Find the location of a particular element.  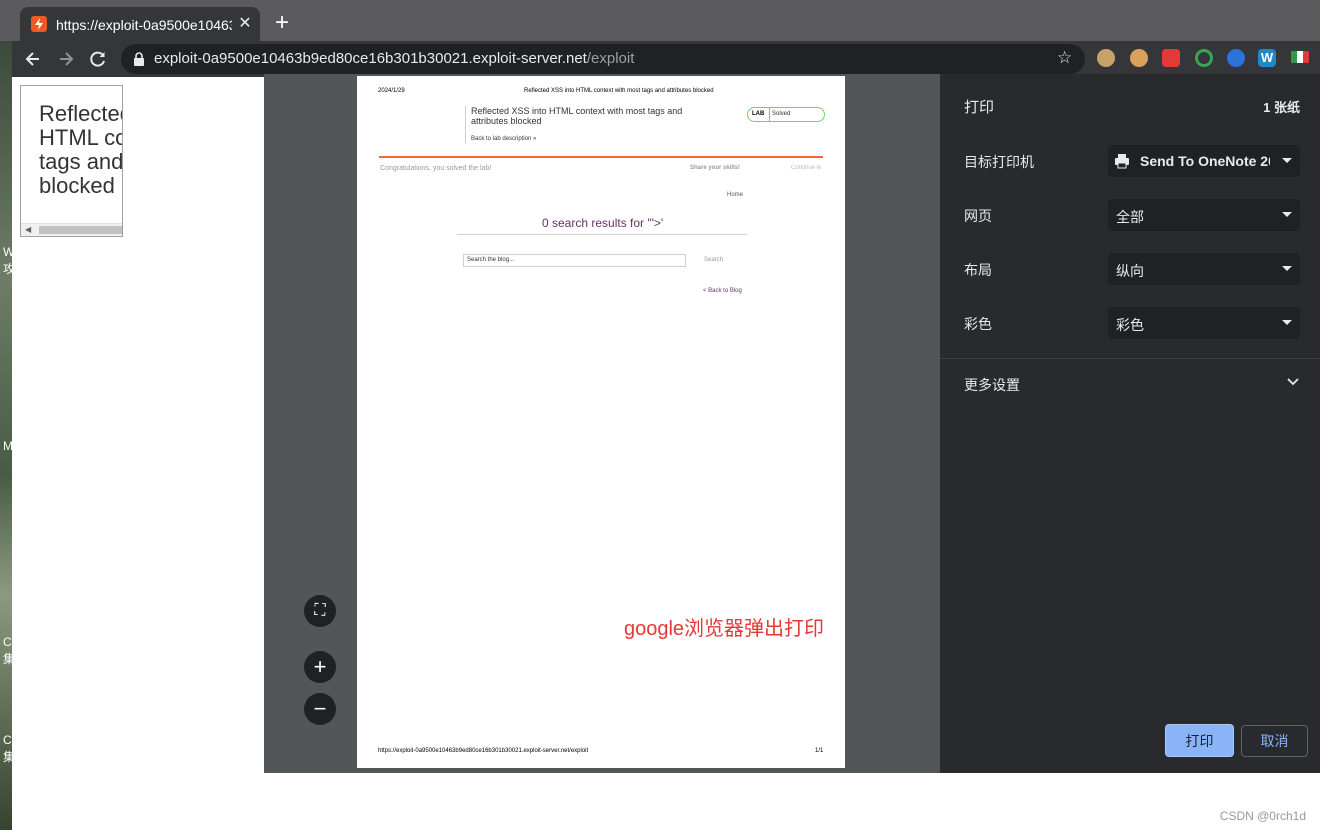

annotation-text: google浏览器弹出打印 is located at coordinates (724, 629).